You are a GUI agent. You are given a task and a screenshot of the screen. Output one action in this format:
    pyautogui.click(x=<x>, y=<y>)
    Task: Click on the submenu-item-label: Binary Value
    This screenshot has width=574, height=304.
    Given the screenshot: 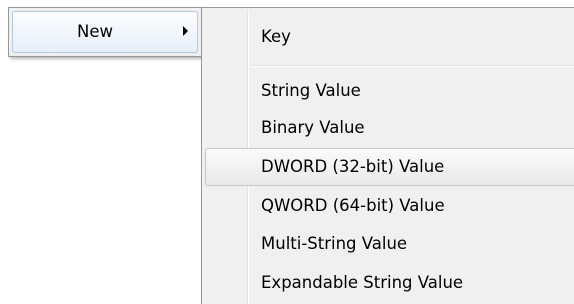 What is the action you would take?
    pyautogui.click(x=313, y=127)
    